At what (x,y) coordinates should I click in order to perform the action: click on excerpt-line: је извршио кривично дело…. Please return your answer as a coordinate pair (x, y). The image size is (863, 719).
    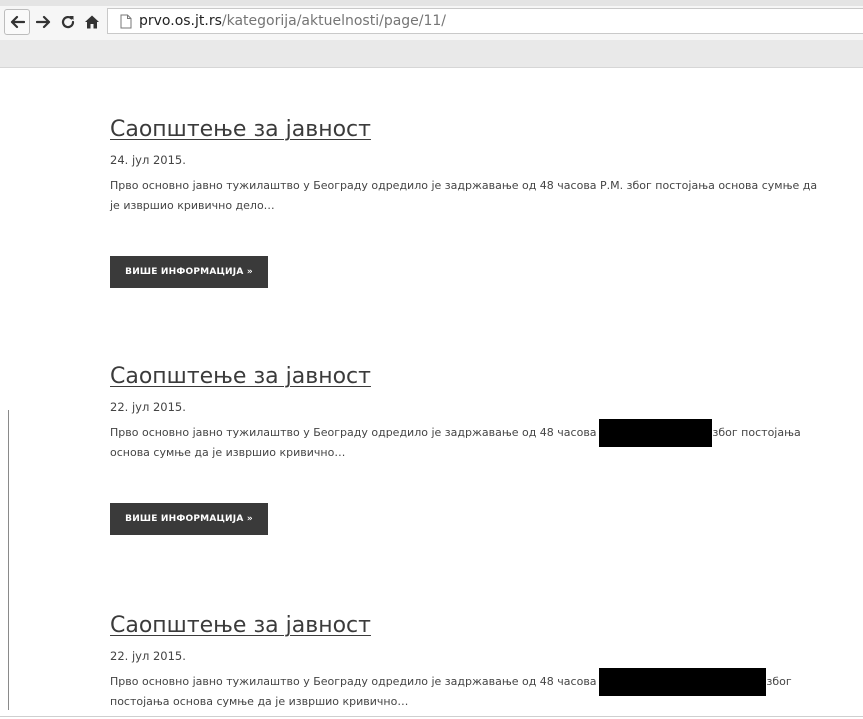
    Looking at the image, I should click on (192, 205).